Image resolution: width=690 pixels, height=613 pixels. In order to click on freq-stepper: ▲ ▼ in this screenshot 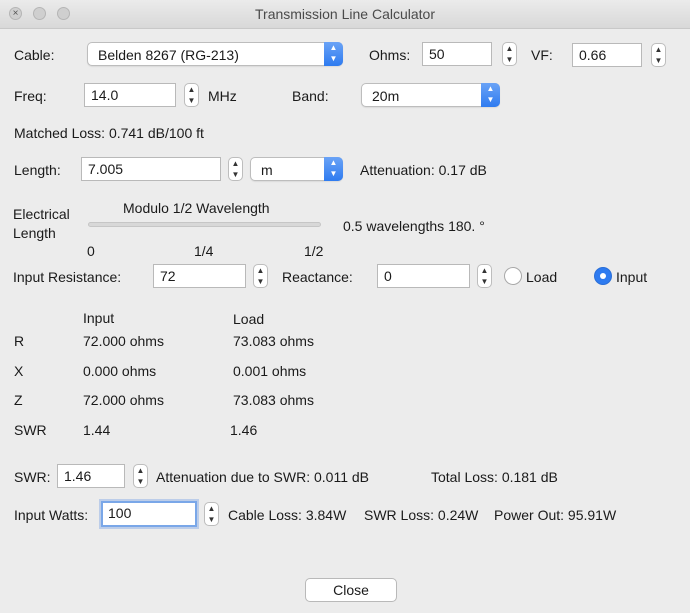, I will do `click(191, 95)`.